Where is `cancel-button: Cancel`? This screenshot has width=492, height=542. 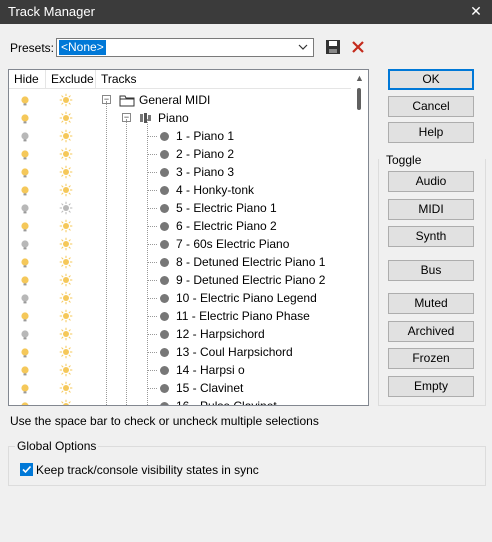 cancel-button: Cancel is located at coordinates (431, 106).